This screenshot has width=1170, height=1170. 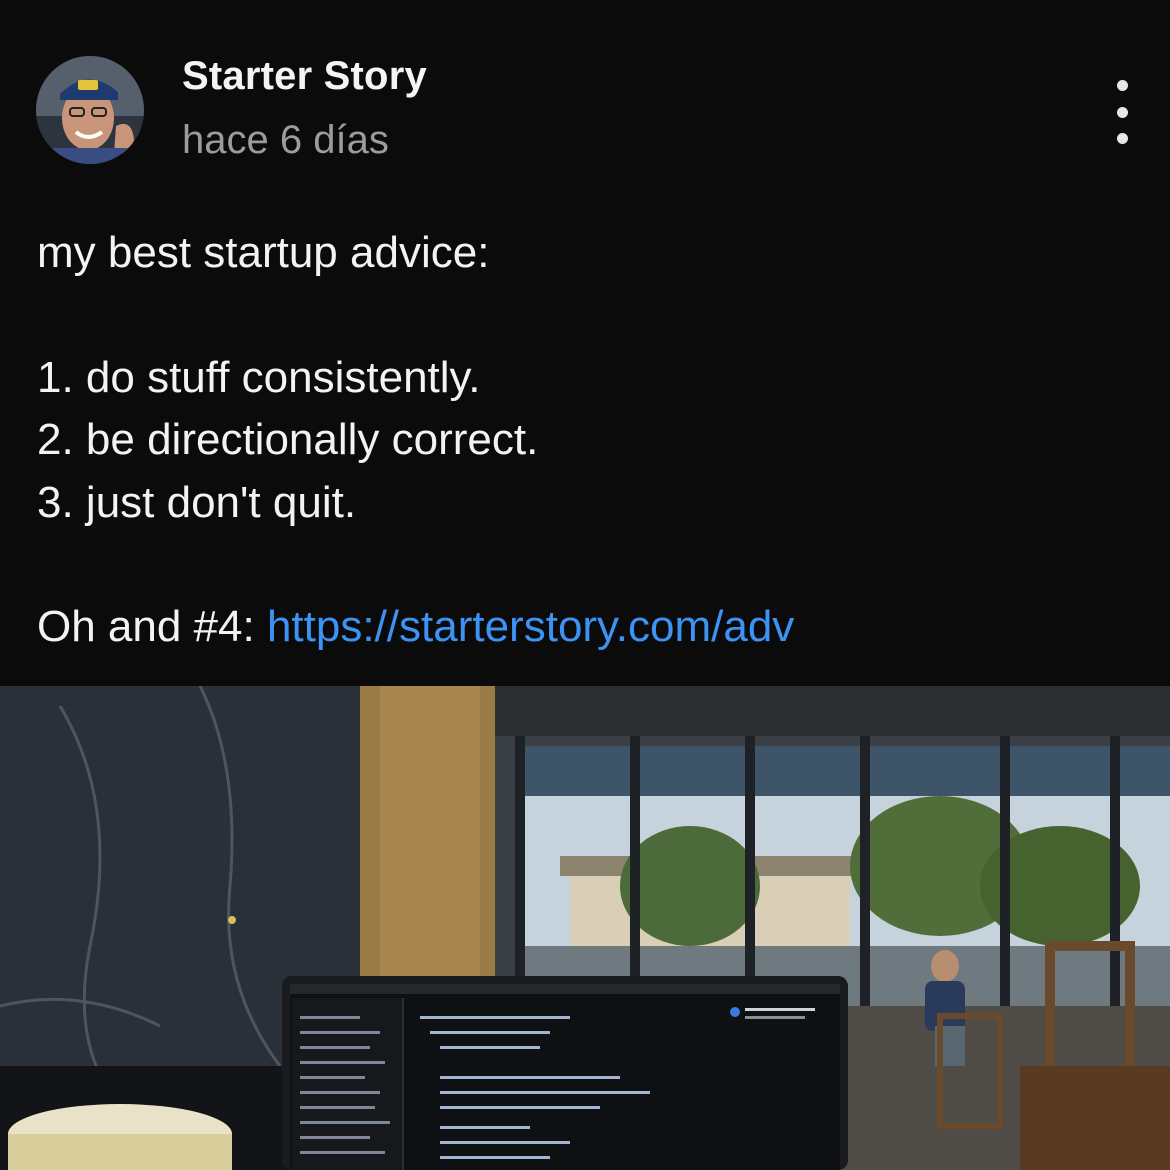 I want to click on more-vertical-icon, so click(x=1122, y=112).